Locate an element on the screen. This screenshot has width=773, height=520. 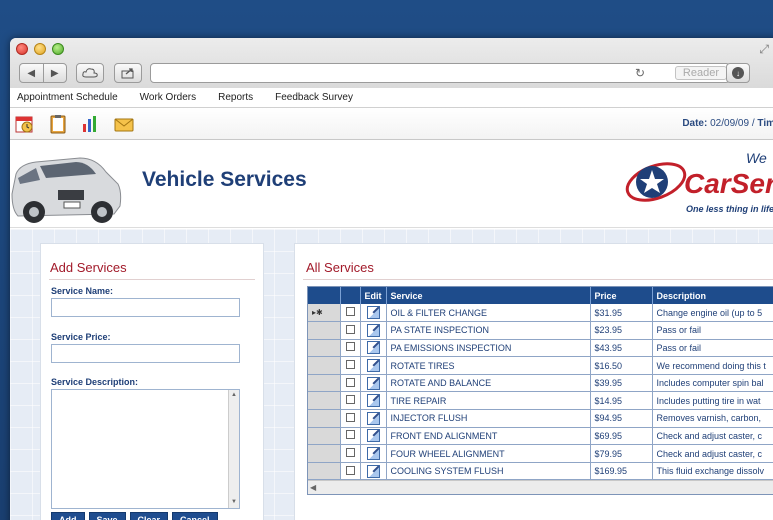
back-button: ◀ is located at coordinates (32, 73).